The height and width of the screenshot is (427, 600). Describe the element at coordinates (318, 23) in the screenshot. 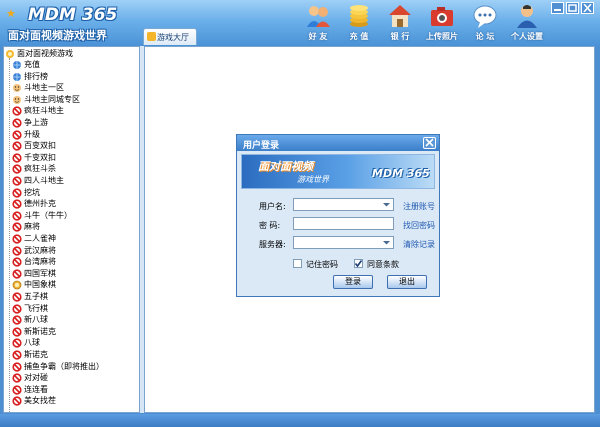

I see `friends-button: 好 友` at that location.